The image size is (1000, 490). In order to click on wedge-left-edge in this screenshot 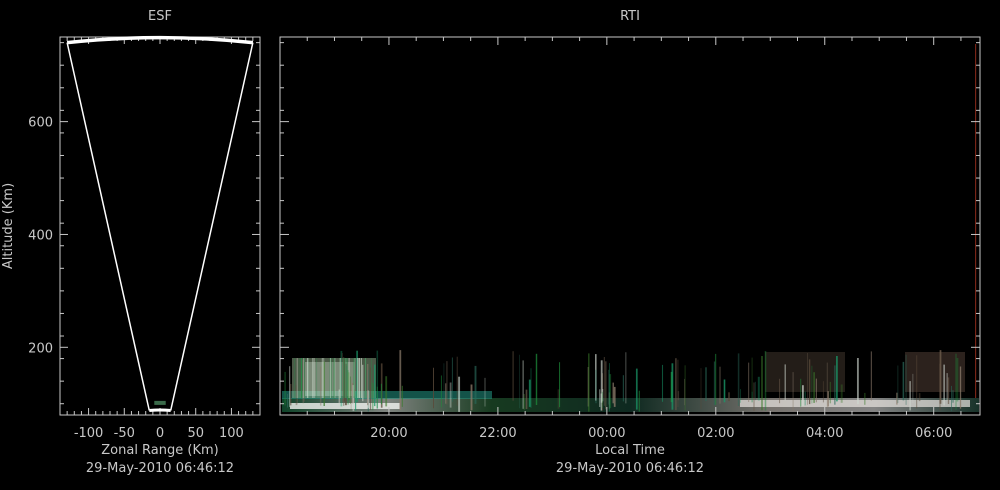, I will do `click(108, 226)`.